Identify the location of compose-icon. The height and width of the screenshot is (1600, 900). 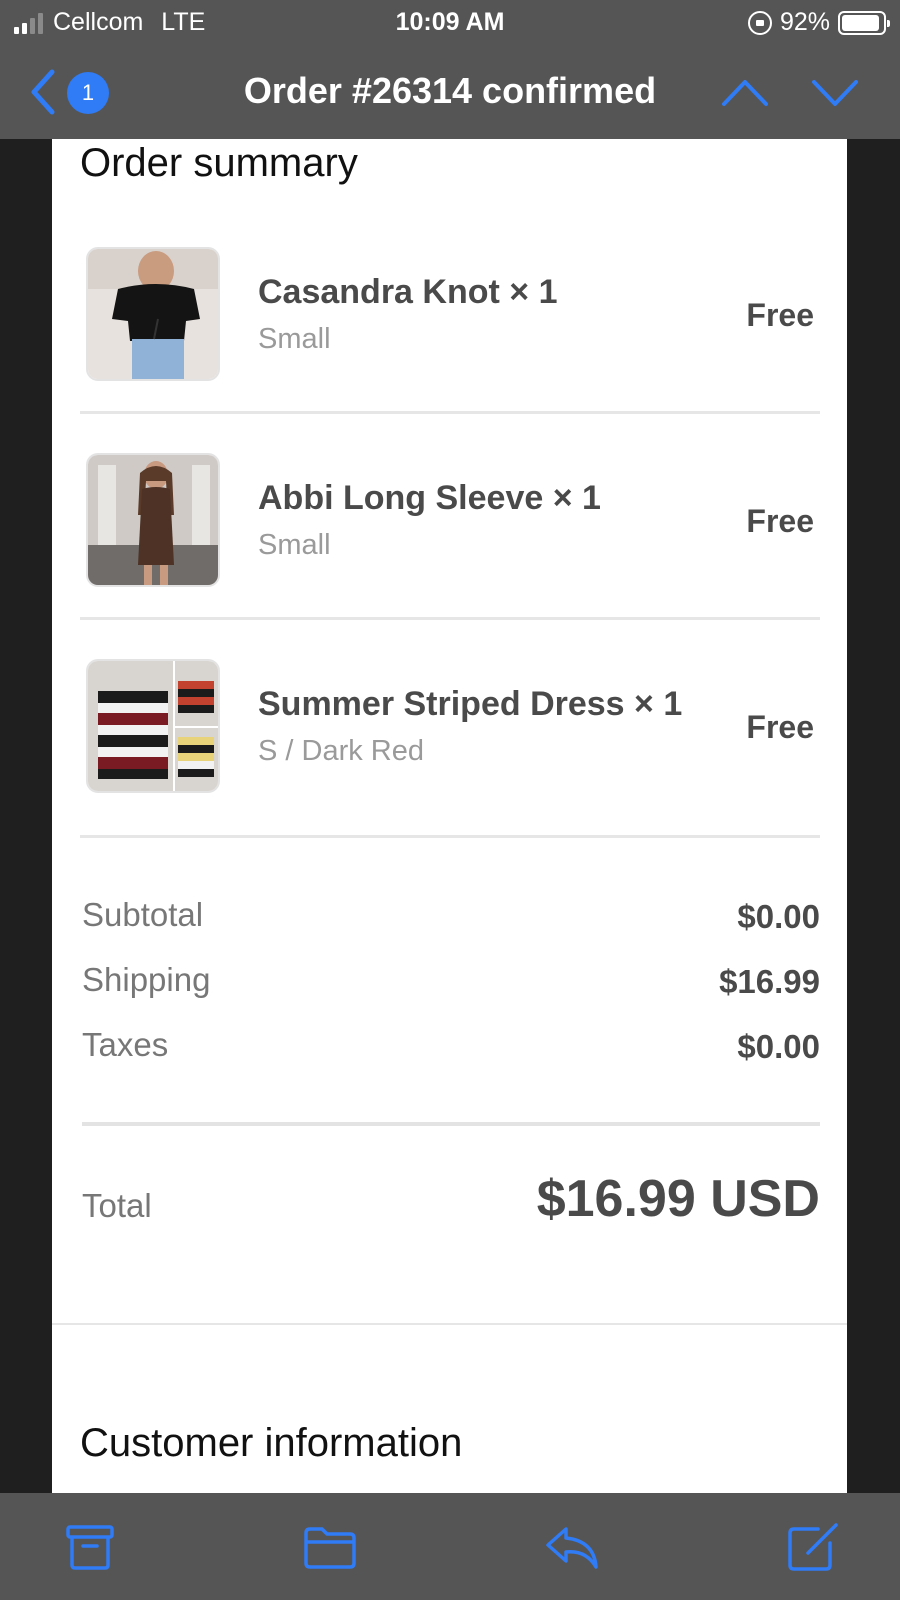
(813, 1547).